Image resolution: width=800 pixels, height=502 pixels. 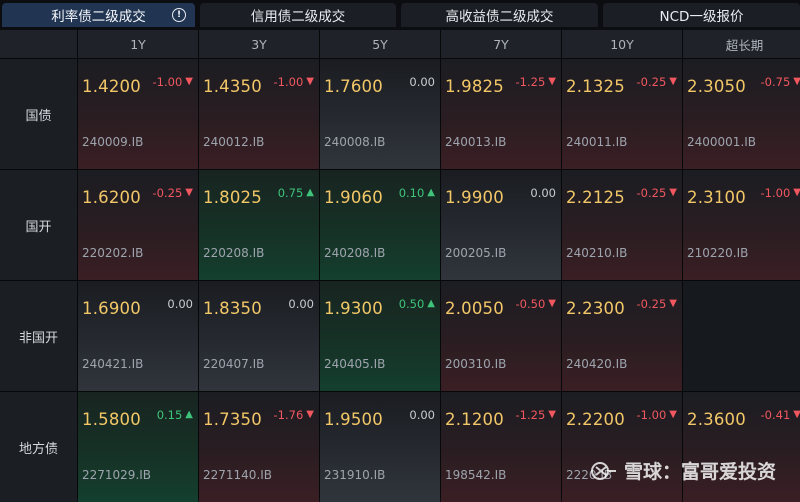 What do you see at coordinates (741, 447) in the screenshot?
I see `quote-cell: 2.3600 -0.41 ▼` at bounding box center [741, 447].